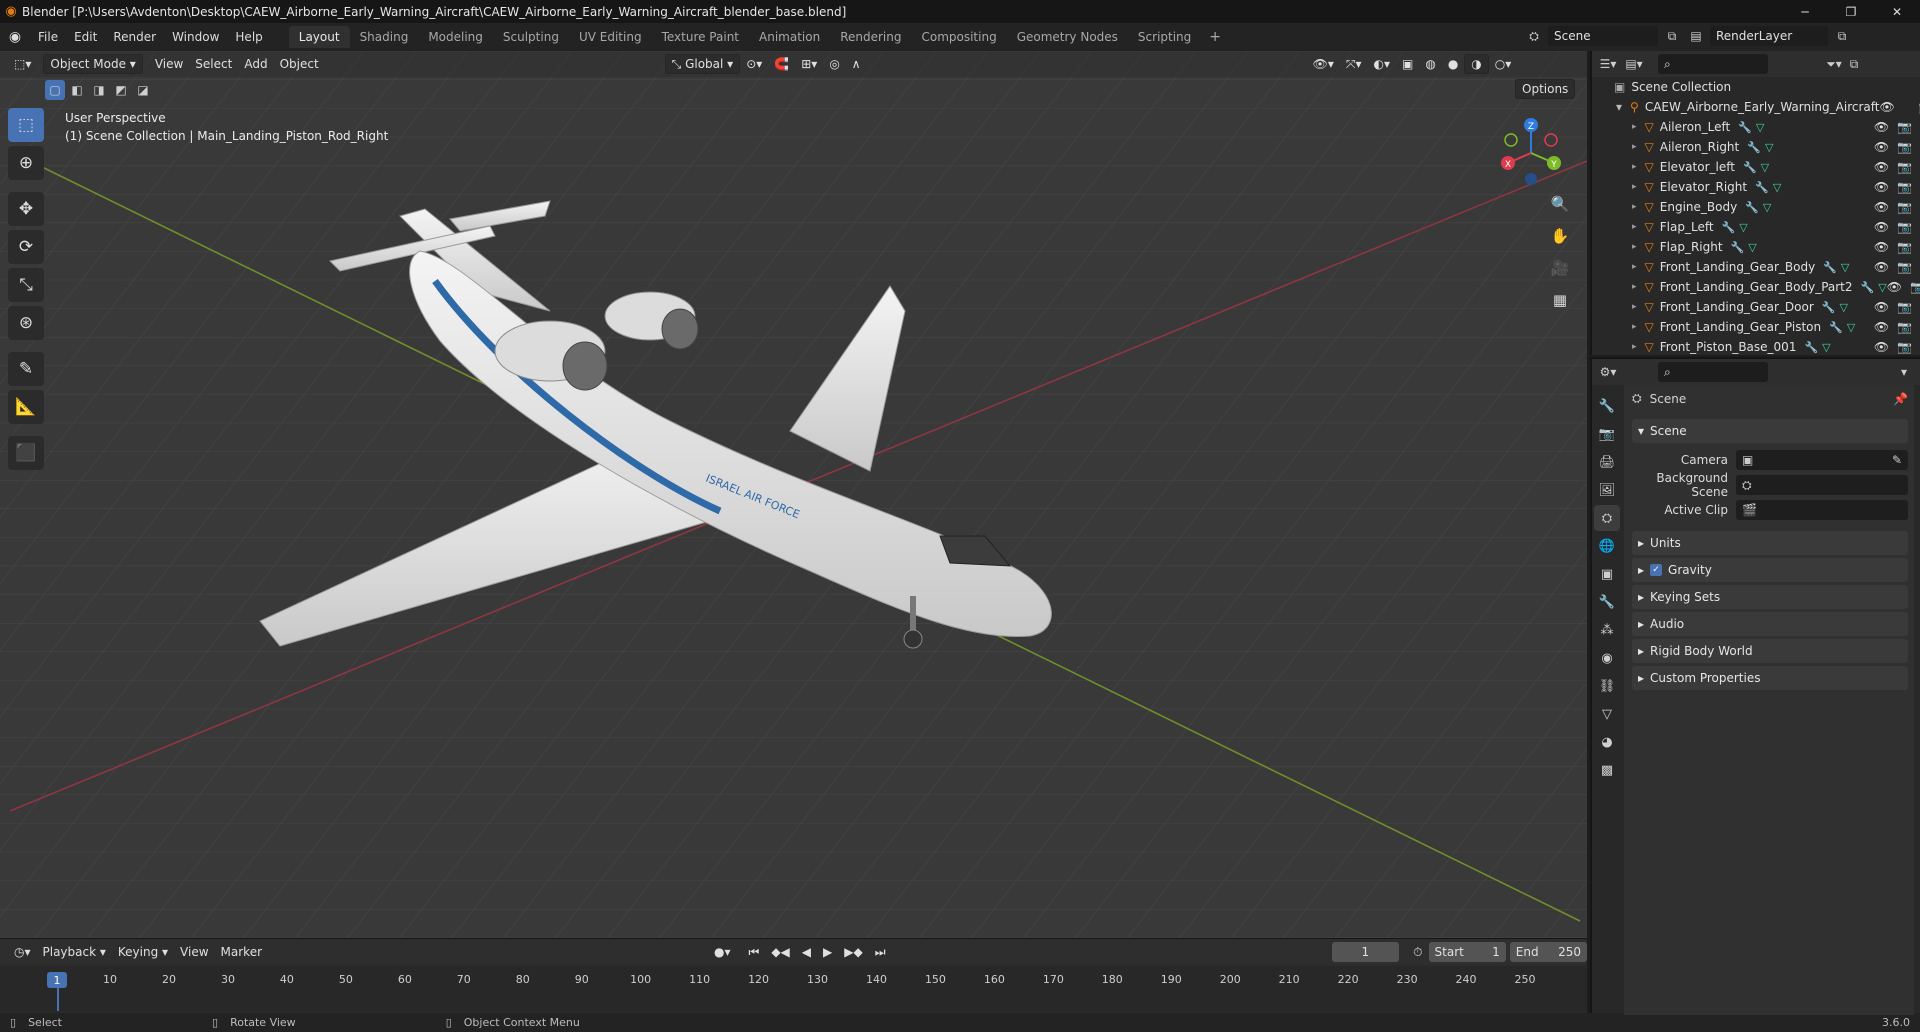 This screenshot has height=1032, width=1920. I want to click on tab-rendering: Rendering, so click(870, 37).